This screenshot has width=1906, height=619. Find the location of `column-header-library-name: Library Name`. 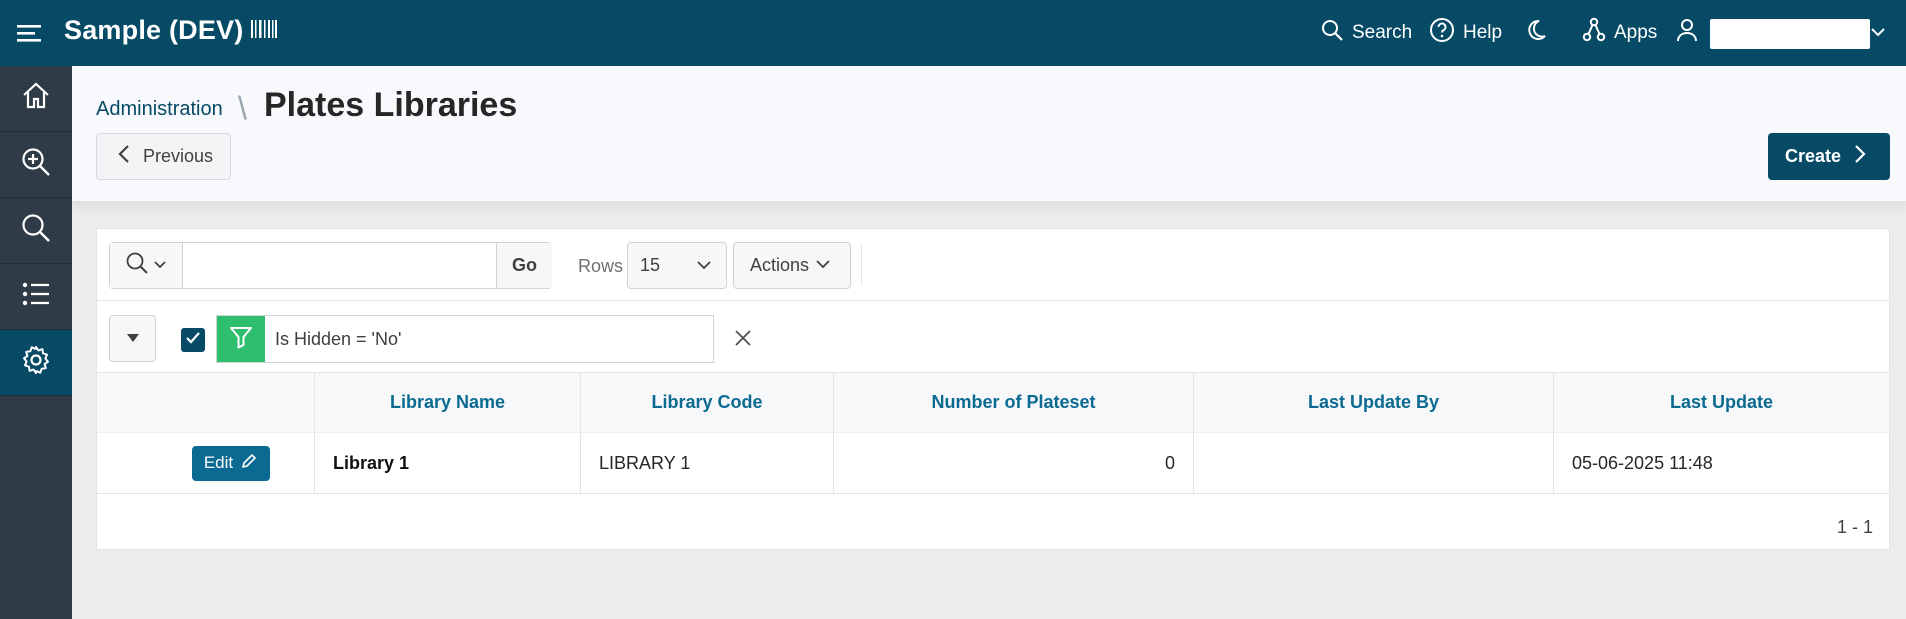

column-header-library-name: Library Name is located at coordinates (448, 402).